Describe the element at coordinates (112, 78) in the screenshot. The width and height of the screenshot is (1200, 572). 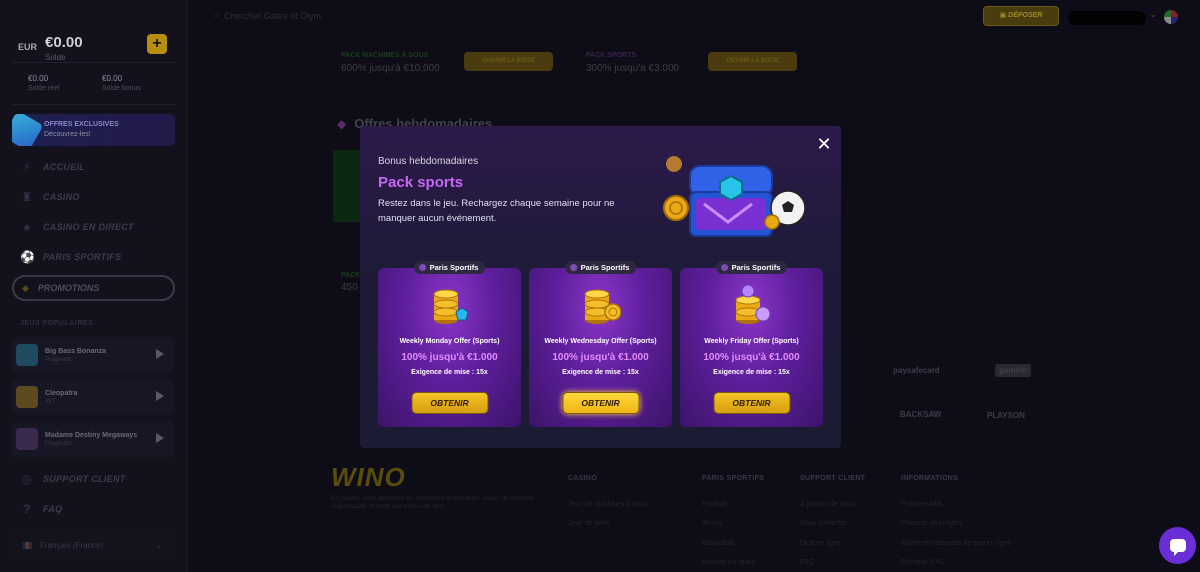
I see `bonus-balance-value: €0.00` at that location.